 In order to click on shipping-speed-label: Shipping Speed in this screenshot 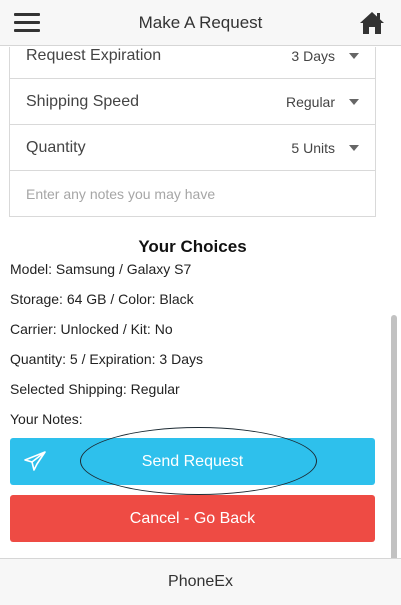, I will do `click(82, 101)`.